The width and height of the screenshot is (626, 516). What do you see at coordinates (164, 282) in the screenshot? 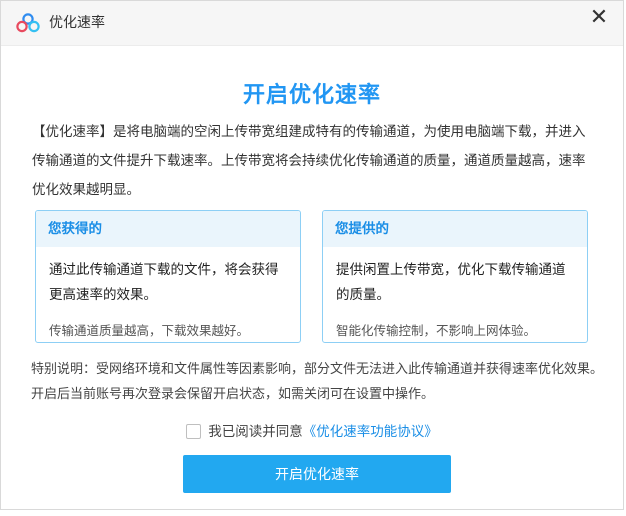
I see `card-body: 通过此传输通道下载的文件，将会获得更高速率的效果。` at bounding box center [164, 282].